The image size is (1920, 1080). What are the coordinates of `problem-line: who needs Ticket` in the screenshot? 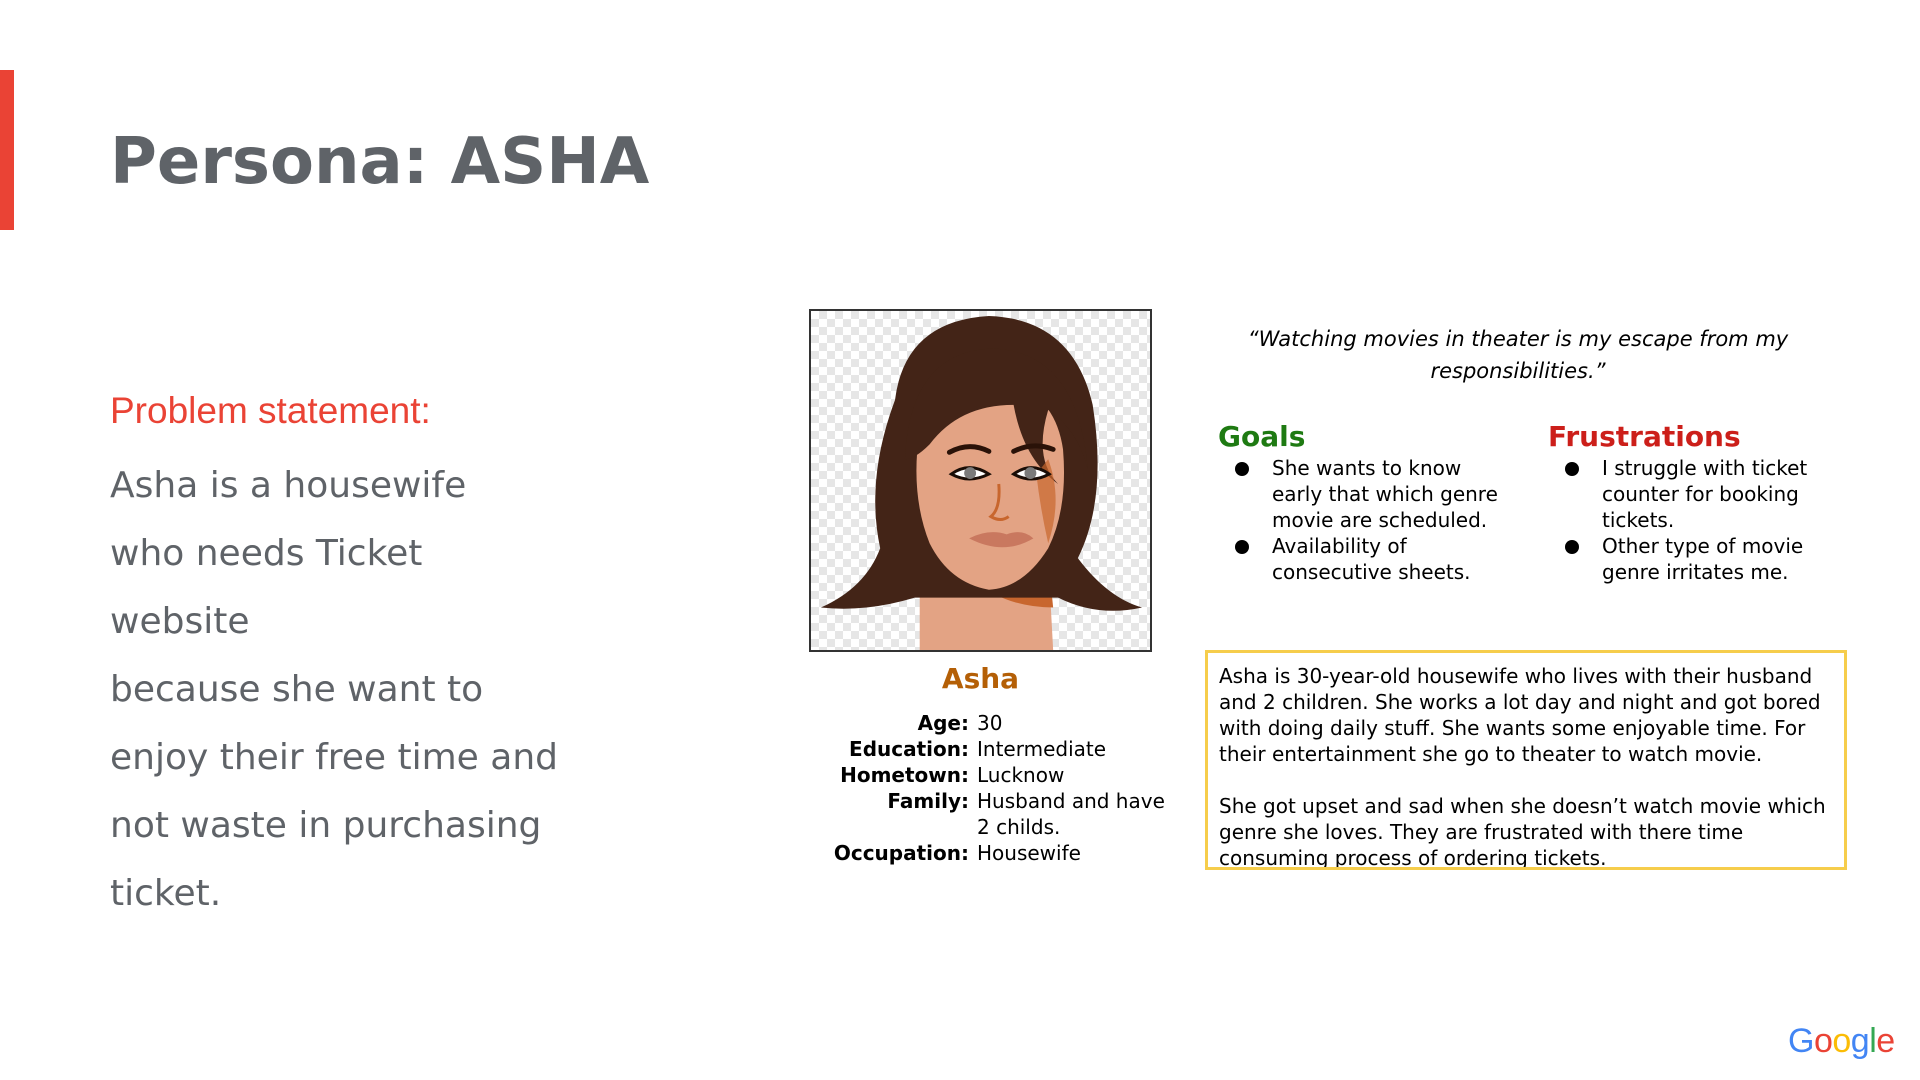 It's located at (266, 553).